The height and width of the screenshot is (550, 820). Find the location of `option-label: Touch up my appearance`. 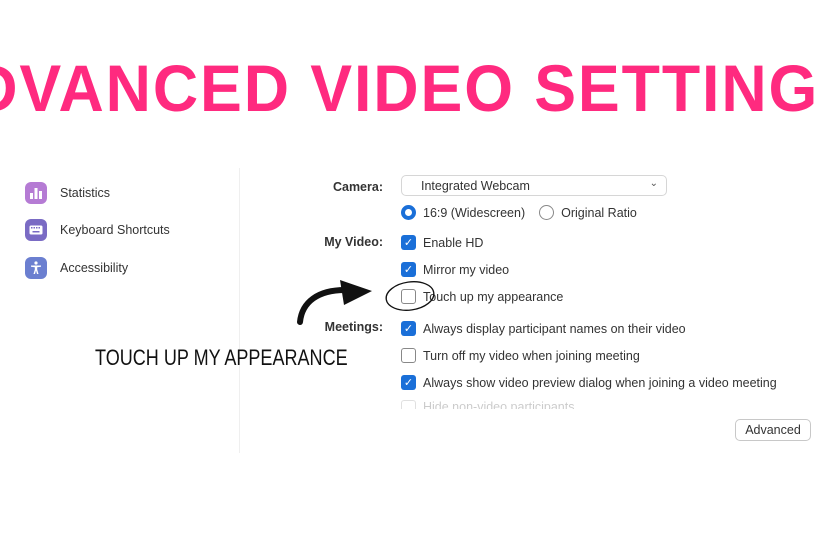

option-label: Touch up my appearance is located at coordinates (493, 296).